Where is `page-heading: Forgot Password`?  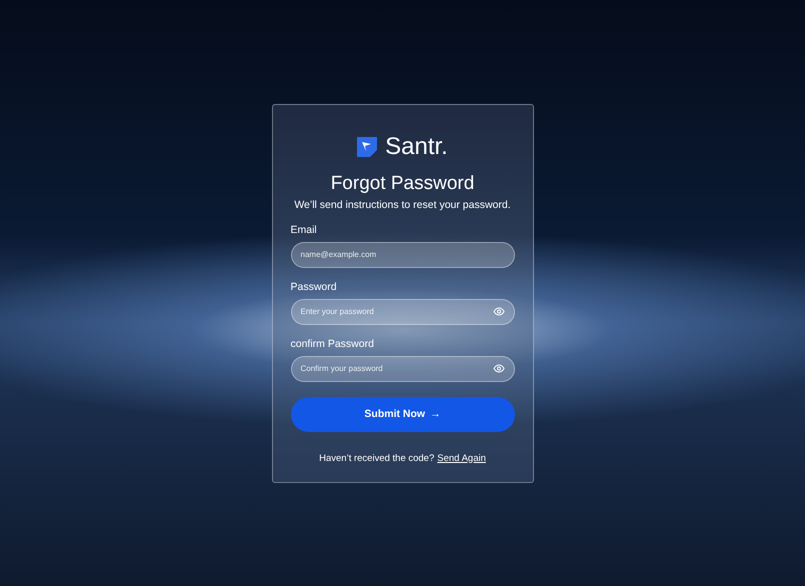 page-heading: Forgot Password is located at coordinates (403, 183).